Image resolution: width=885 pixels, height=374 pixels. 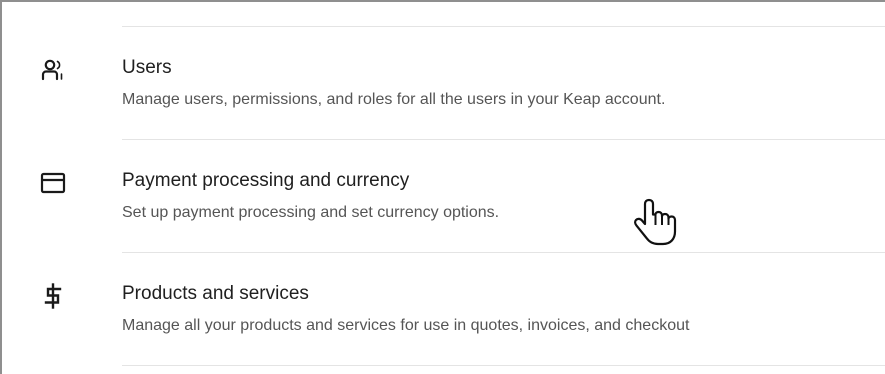 What do you see at coordinates (215, 293) in the screenshot?
I see `settings-item-title: Products and services` at bounding box center [215, 293].